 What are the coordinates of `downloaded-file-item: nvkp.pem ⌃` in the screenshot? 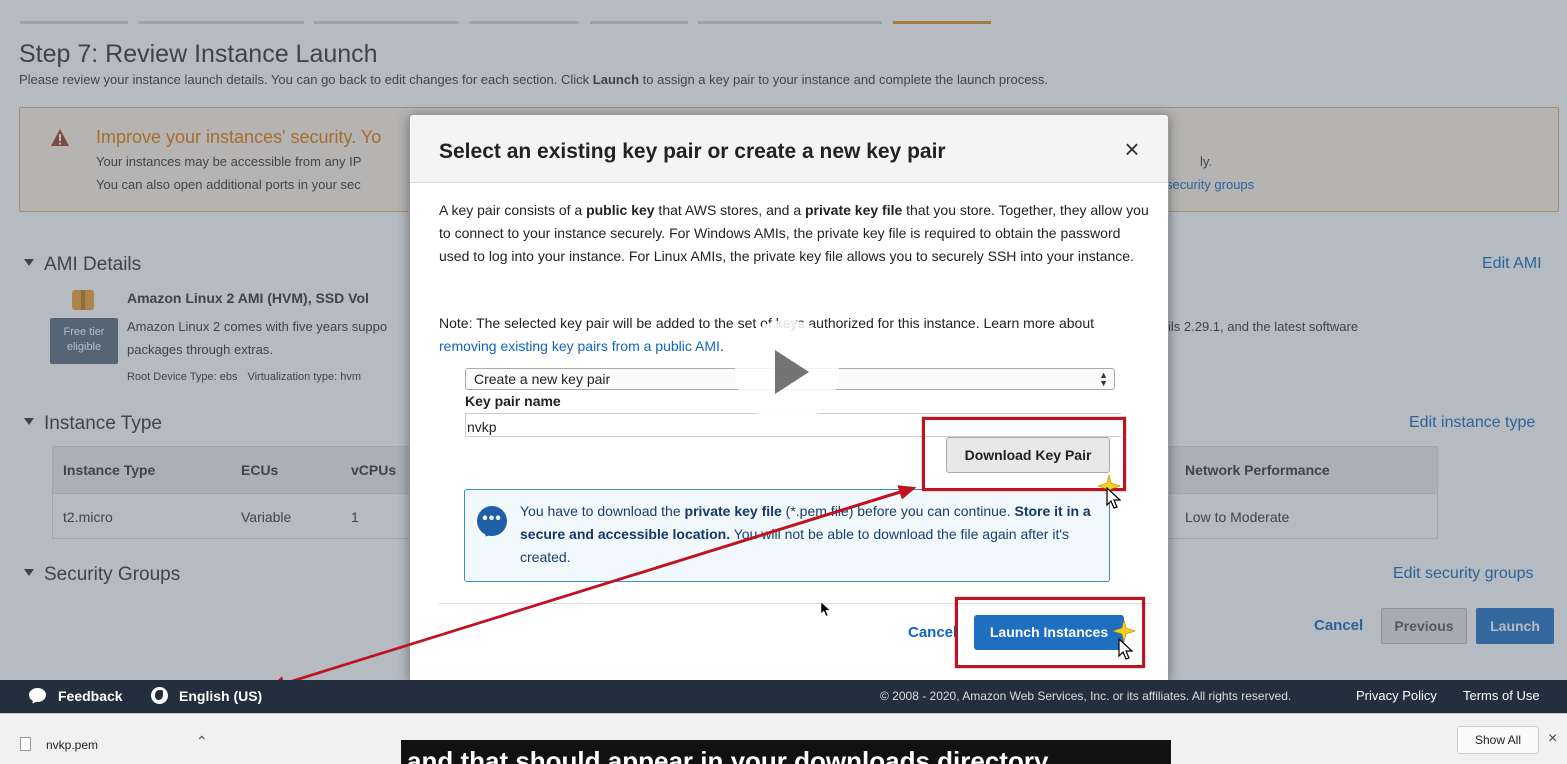 It's located at (116, 739).